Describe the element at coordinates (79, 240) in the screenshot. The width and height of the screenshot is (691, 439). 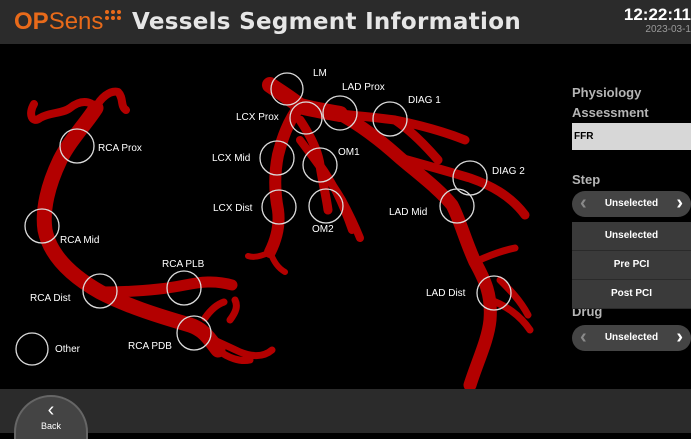
I see `segment-label-rca-mid: RCA Mid` at that location.